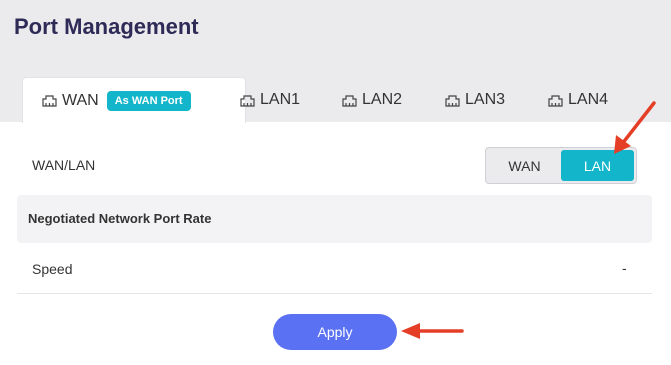  I want to click on divider, so click(334, 293).